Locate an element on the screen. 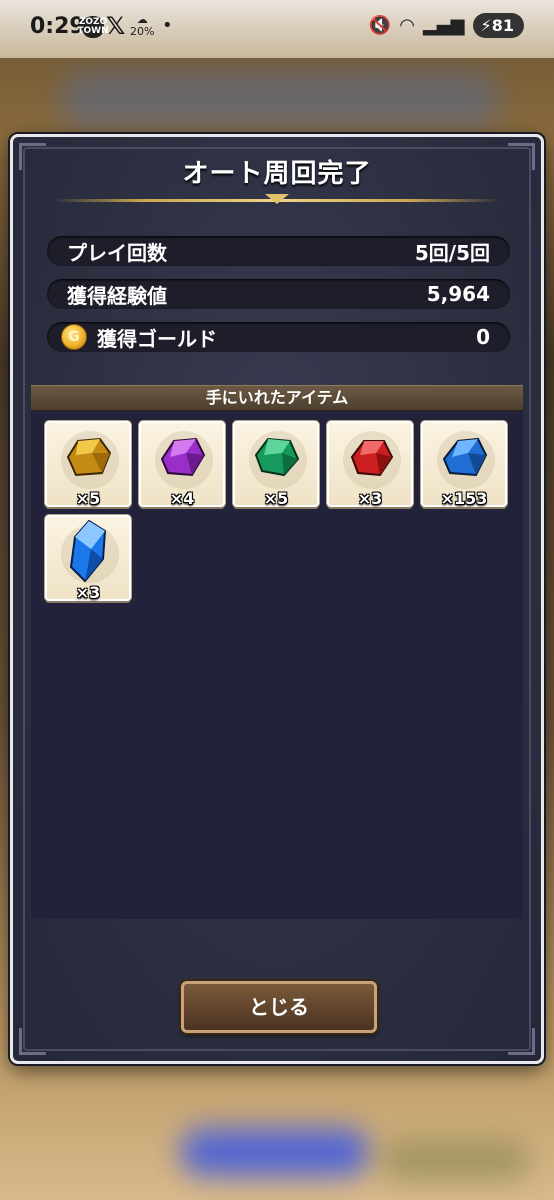 The image size is (554, 1200). background-blur-bottom-left is located at coordinates (275, 1152).